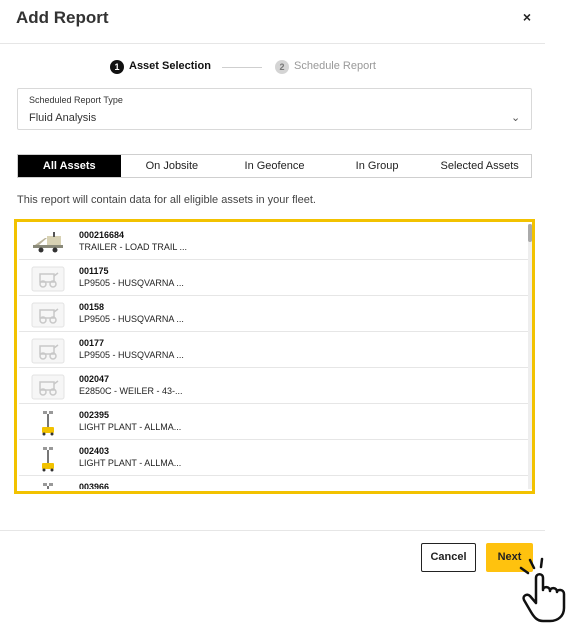 The width and height of the screenshot is (588, 632). I want to click on report-type-label: Scheduled Report Type, so click(76, 100).